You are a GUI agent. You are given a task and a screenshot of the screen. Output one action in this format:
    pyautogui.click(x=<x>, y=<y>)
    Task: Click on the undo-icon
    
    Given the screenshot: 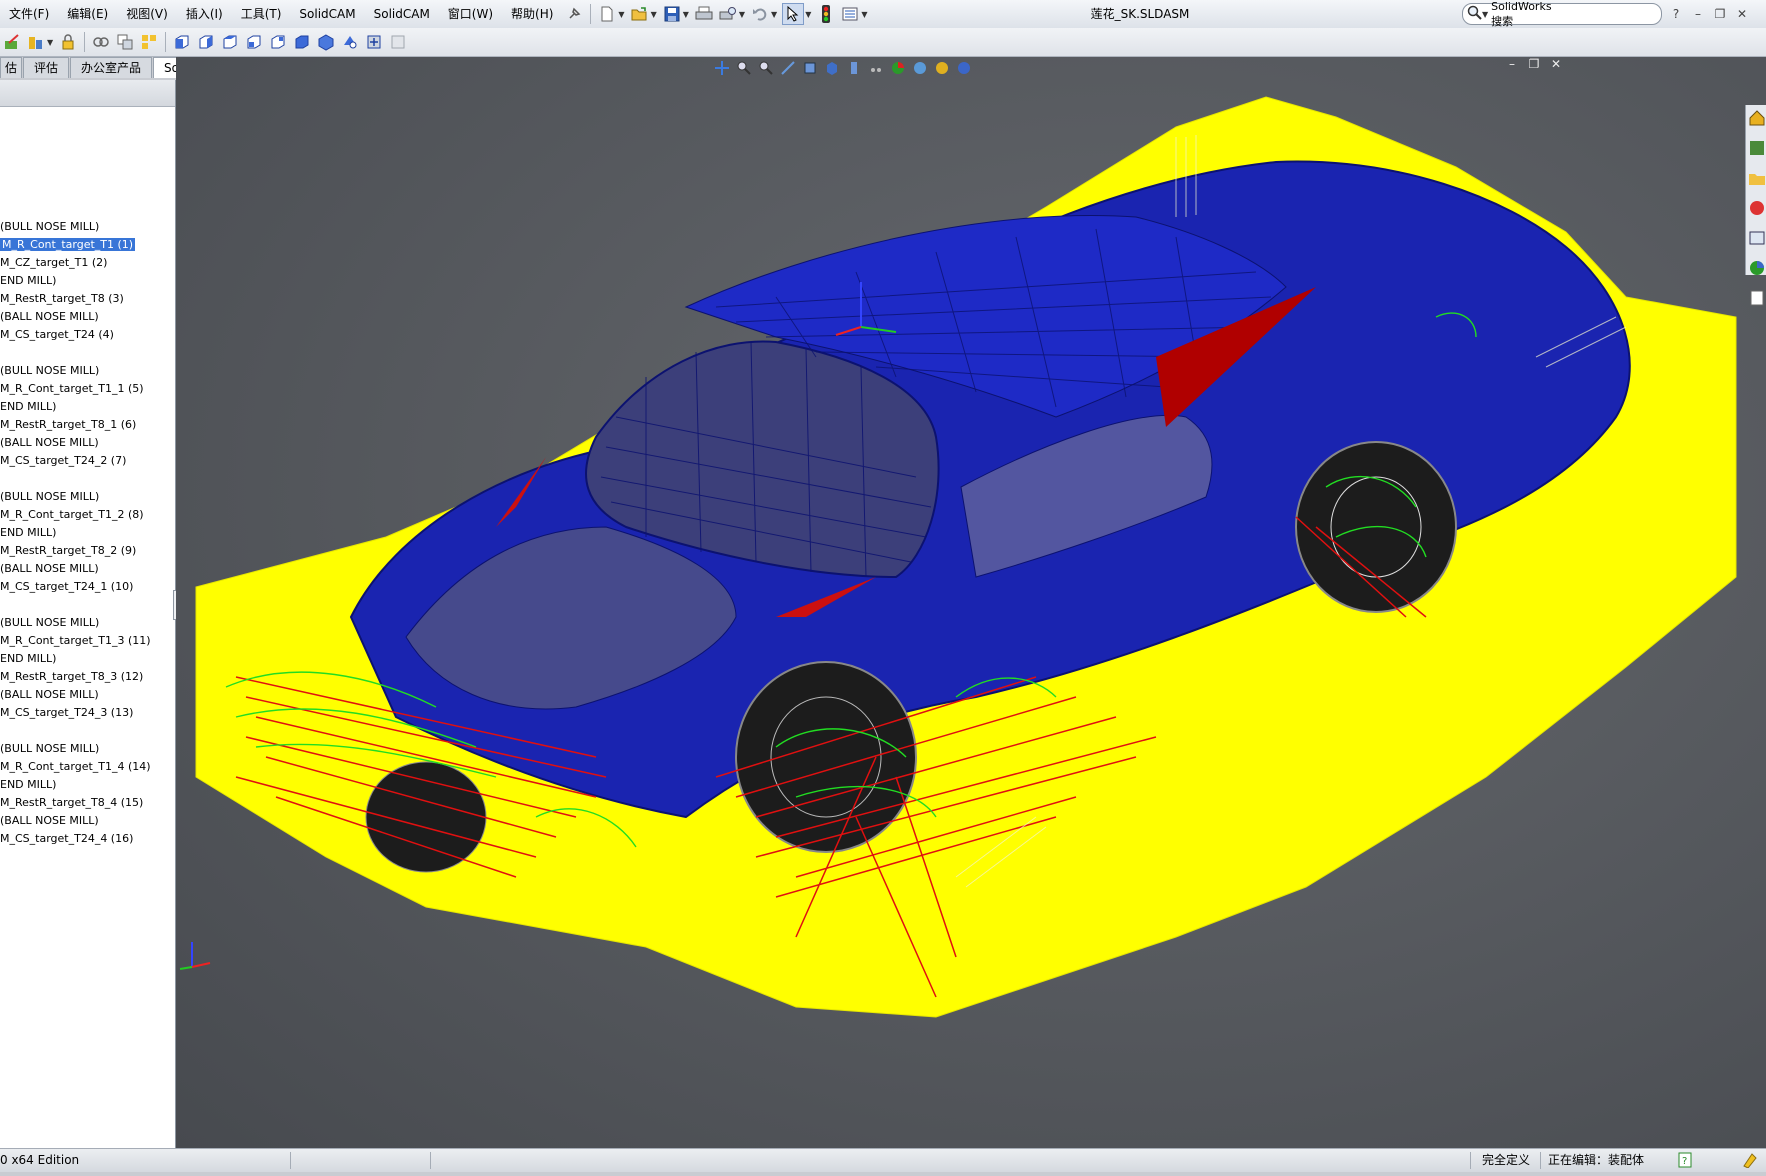 What is the action you would take?
    pyautogui.click(x=760, y=14)
    